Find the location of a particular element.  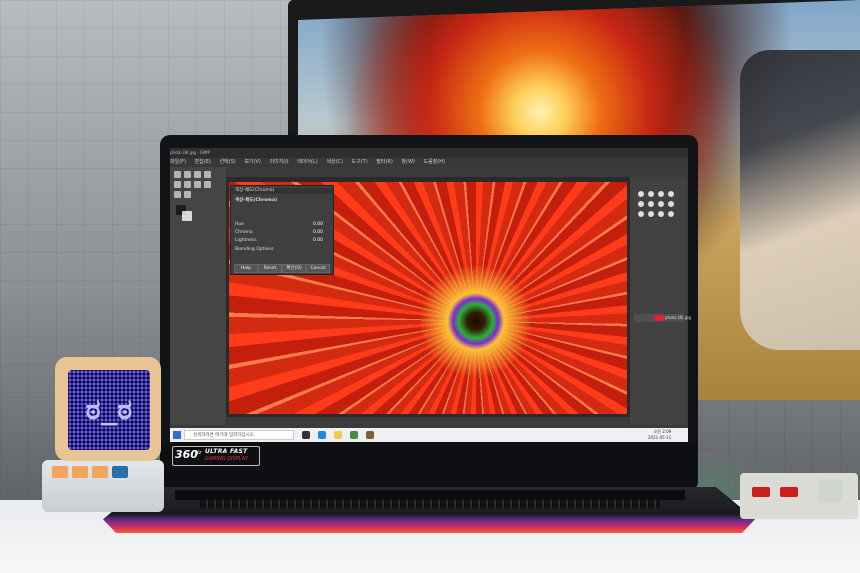

menu-item-edit: 편집(E) is located at coordinates (203, 162).